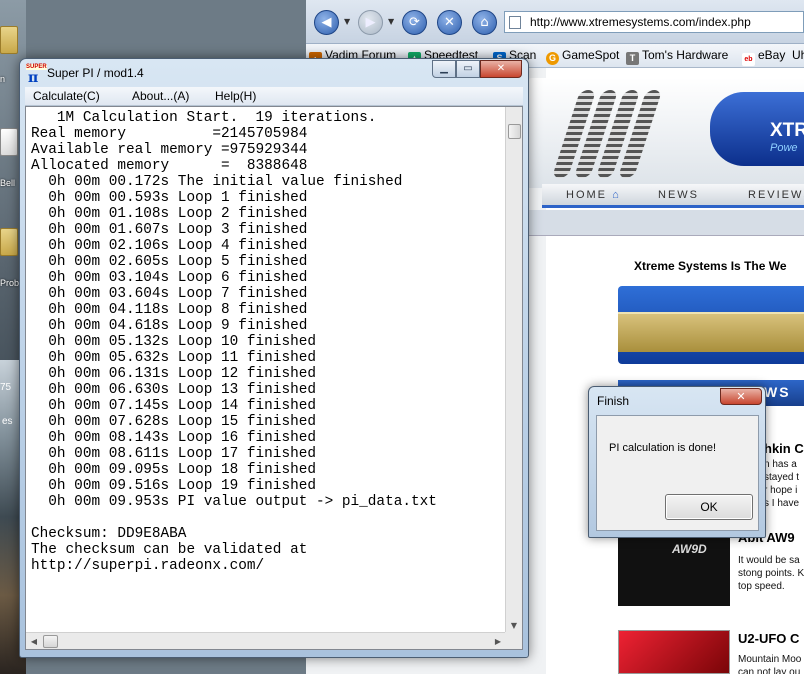  I want to click on log-line: Checksum: DD9E8ABA, so click(109, 534).